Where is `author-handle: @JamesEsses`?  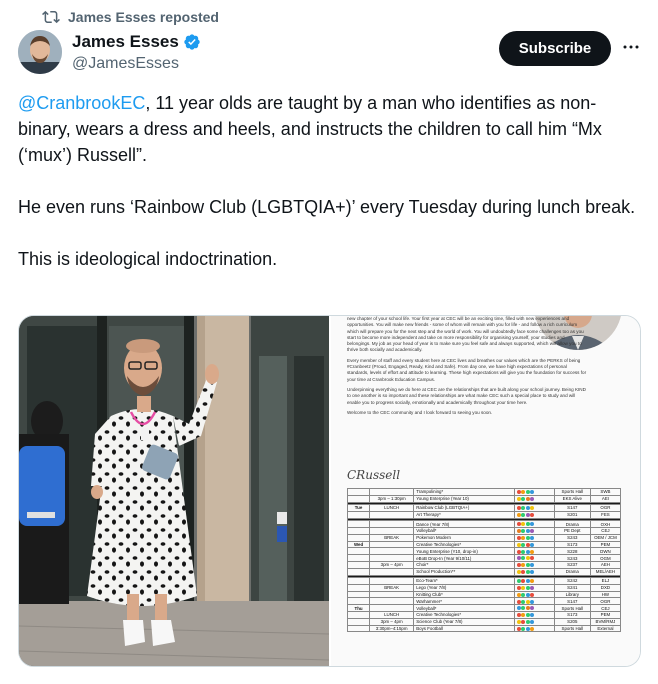 author-handle: @JamesEsses is located at coordinates (136, 64).